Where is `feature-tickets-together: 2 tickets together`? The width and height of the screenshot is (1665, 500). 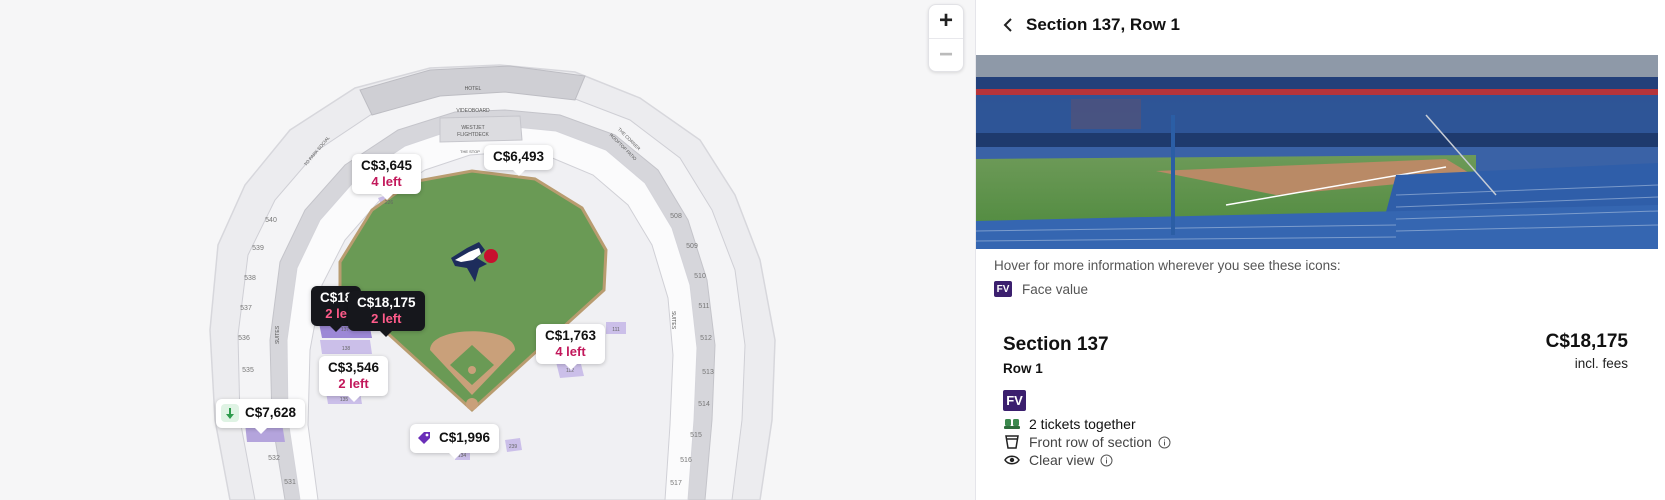
feature-tickets-together: 2 tickets together is located at coordinates (1069, 424).